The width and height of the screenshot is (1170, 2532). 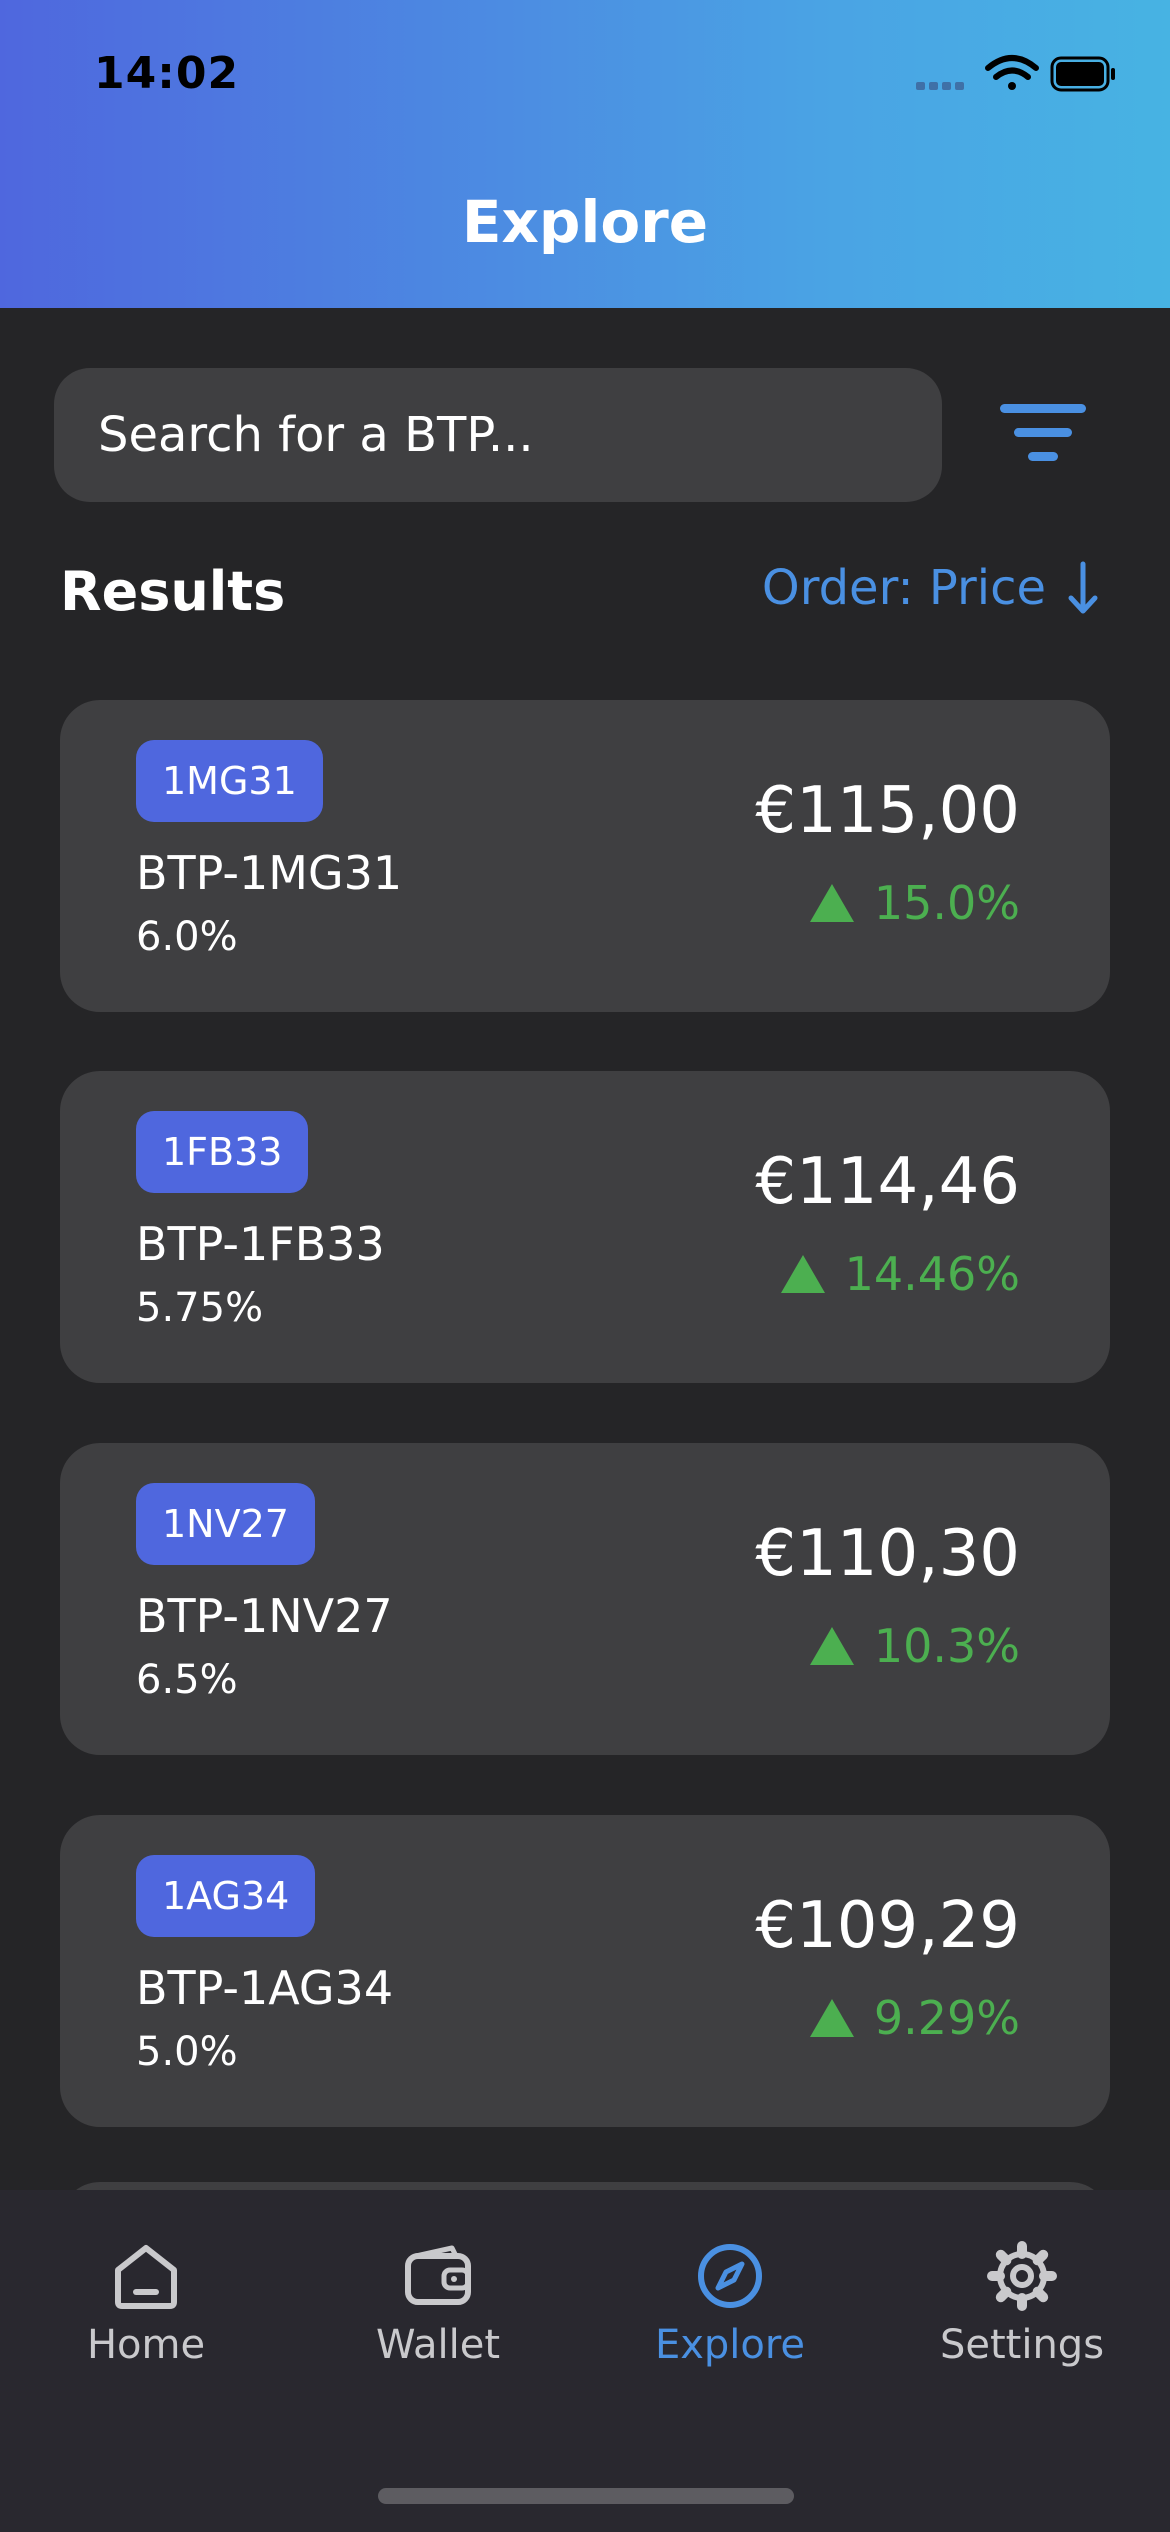 I want to click on bond-card: 1AG34 BTP-1AG34 5.0% €109,29 9.29%, so click(x=585, y=1971).